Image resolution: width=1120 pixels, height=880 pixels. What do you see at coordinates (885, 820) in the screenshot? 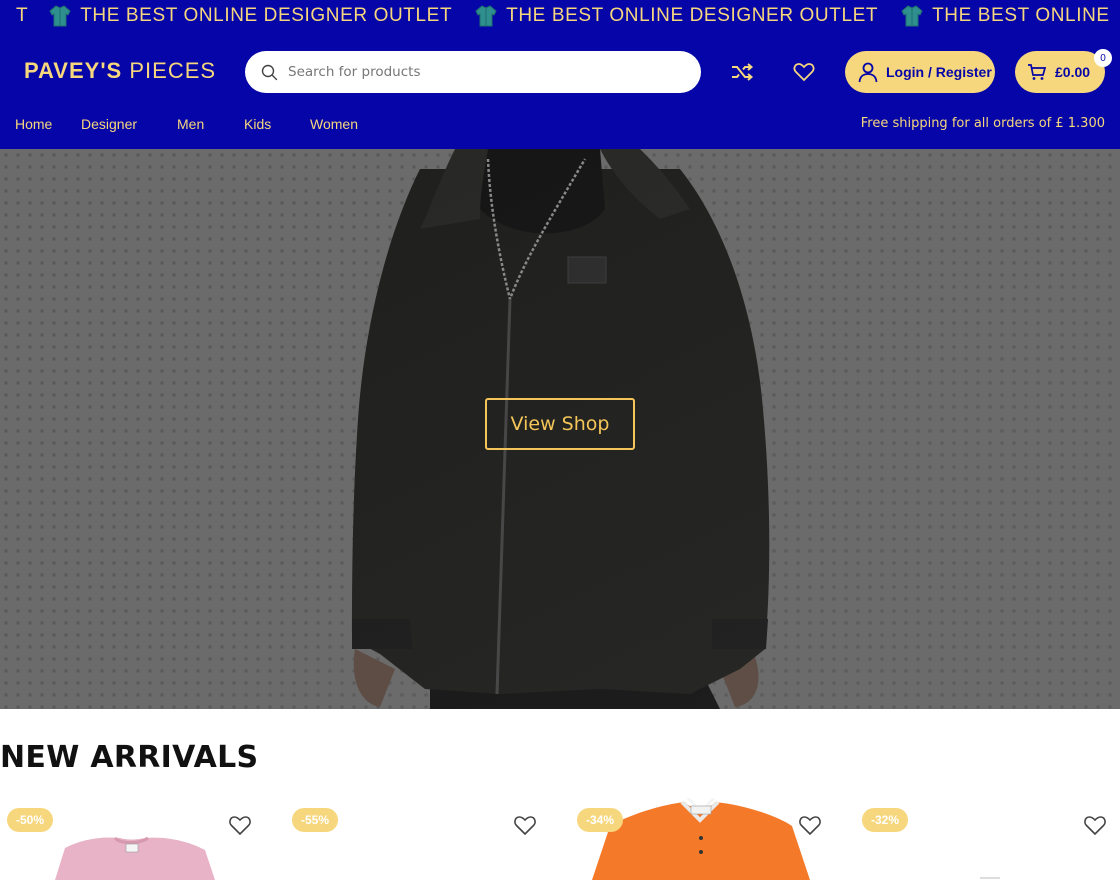
I see `discount-badge: -32%` at bounding box center [885, 820].